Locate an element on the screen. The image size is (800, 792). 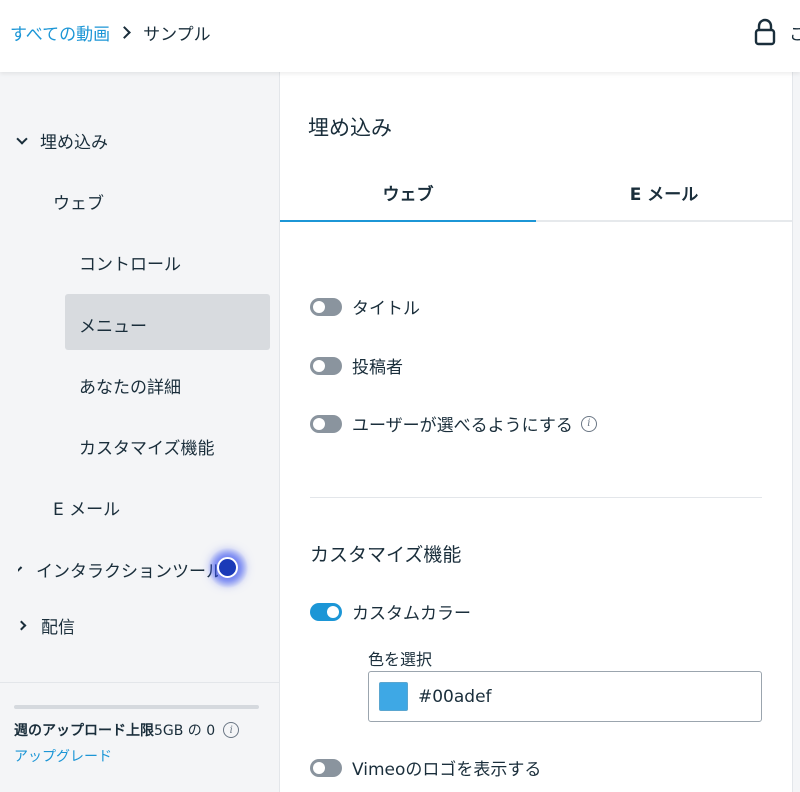
quota-value: 5GB の 0 is located at coordinates (185, 731).